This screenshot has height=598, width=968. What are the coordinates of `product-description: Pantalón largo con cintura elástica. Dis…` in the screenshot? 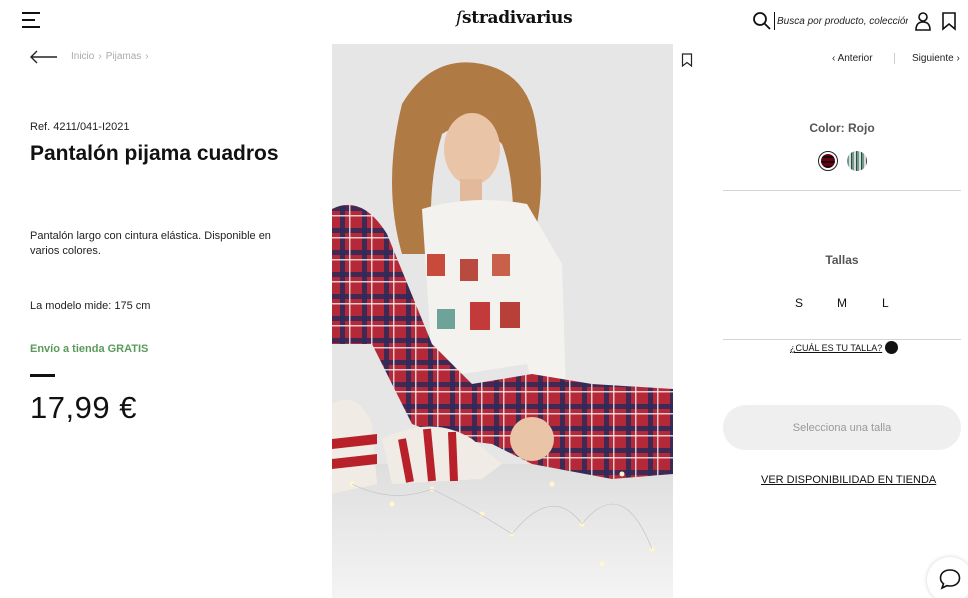 It's located at (150, 243).